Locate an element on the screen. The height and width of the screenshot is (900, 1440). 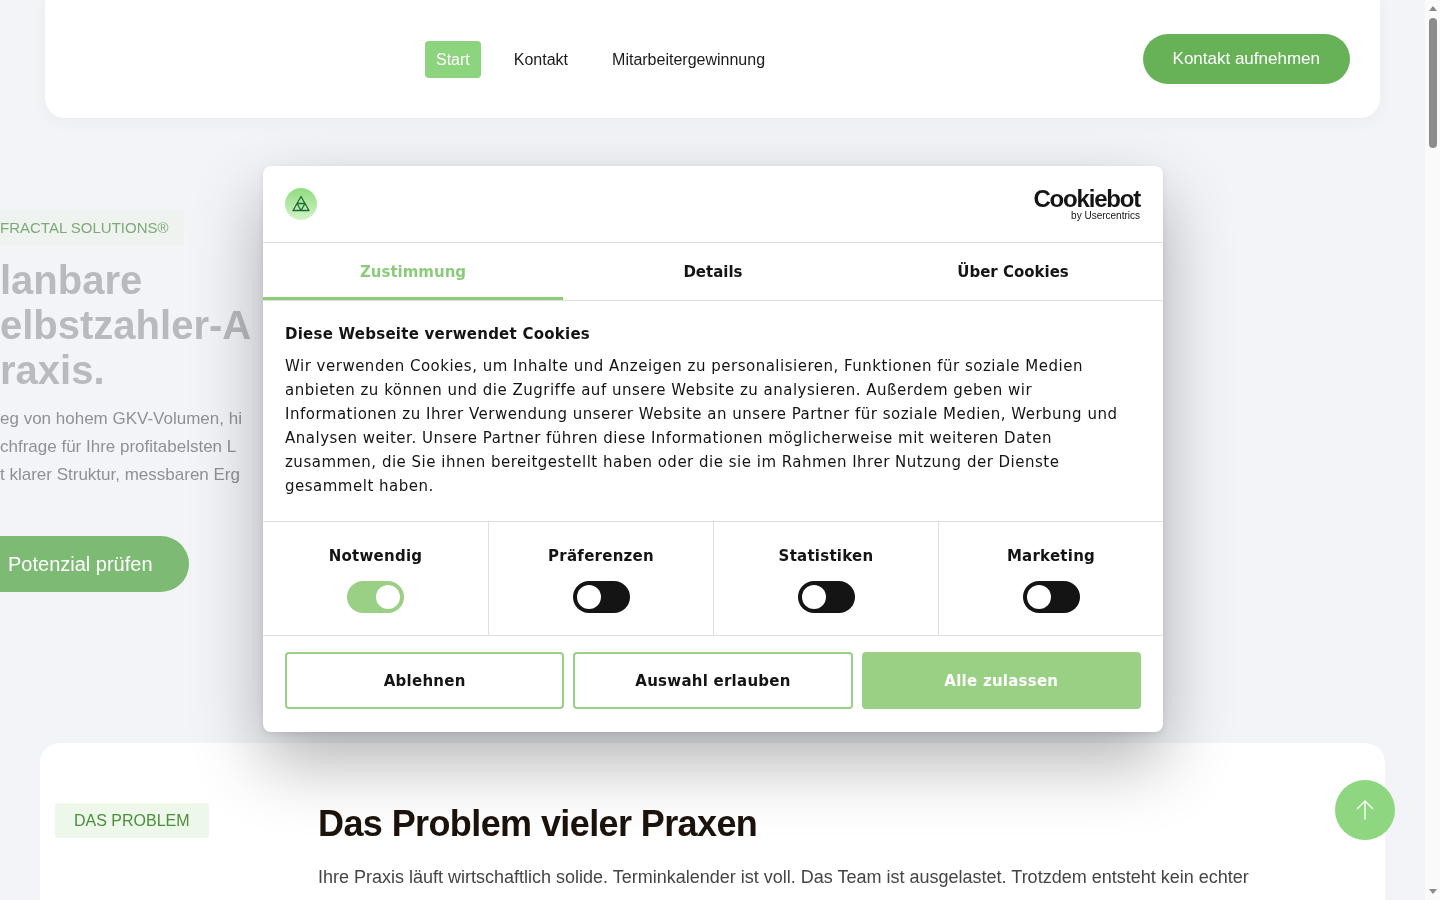
category-label: Notwendig is located at coordinates (375, 556).